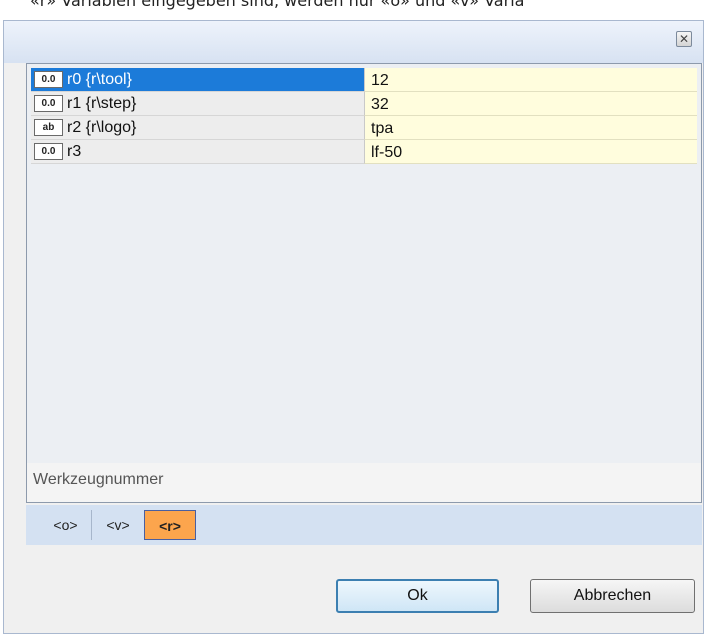 The height and width of the screenshot is (637, 707). Describe the element at coordinates (364, 483) in the screenshot. I see `description-box: Werkzeugnummer` at that location.